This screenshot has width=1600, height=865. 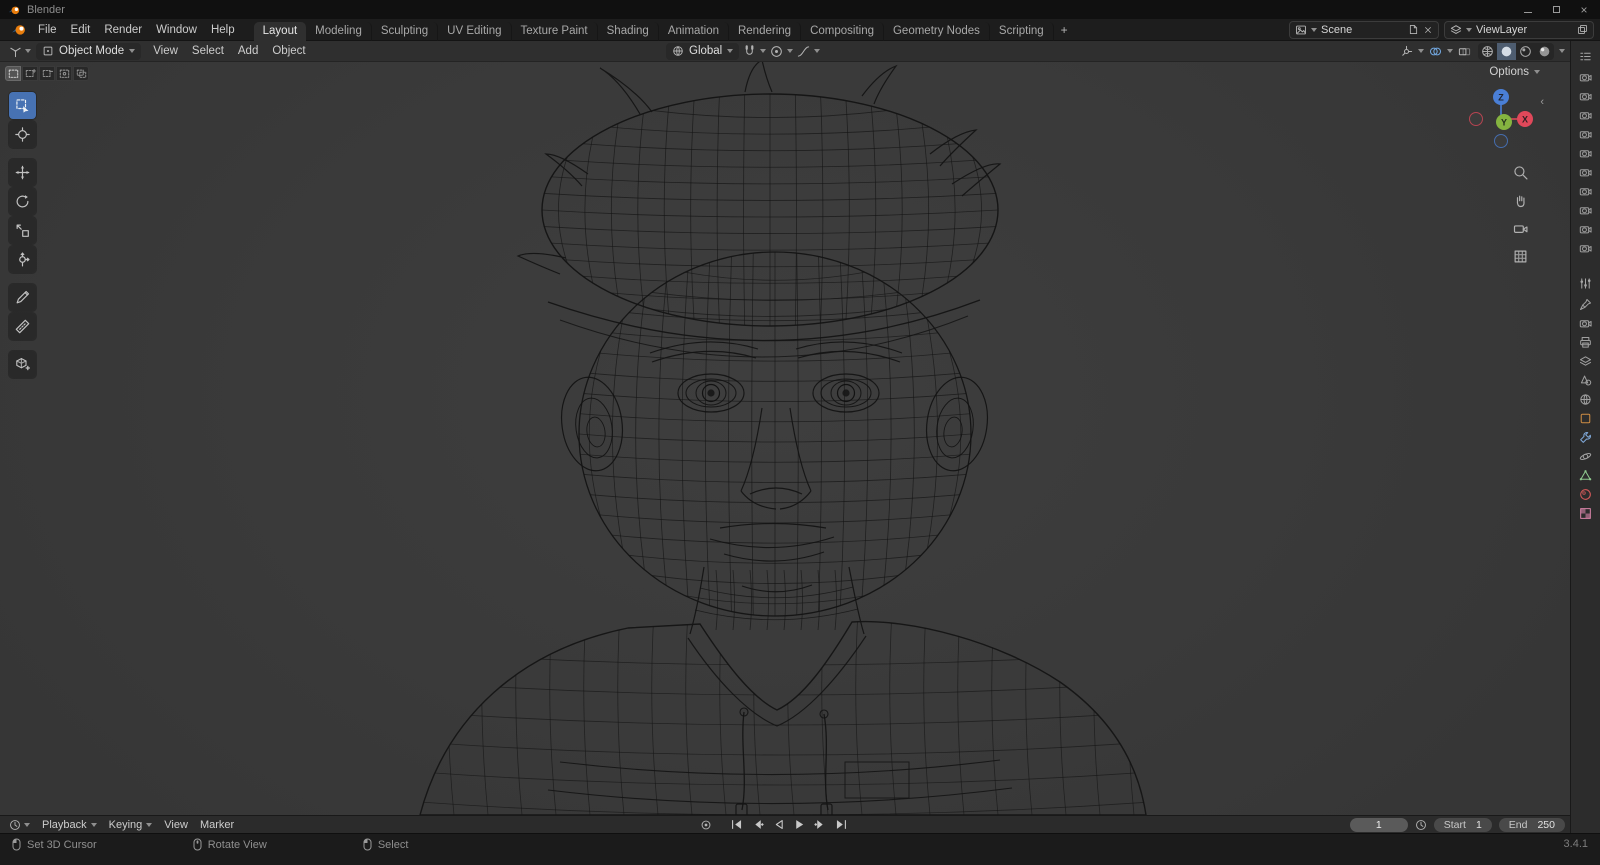 What do you see at coordinates (176, 30) in the screenshot?
I see `menu-window: Window` at bounding box center [176, 30].